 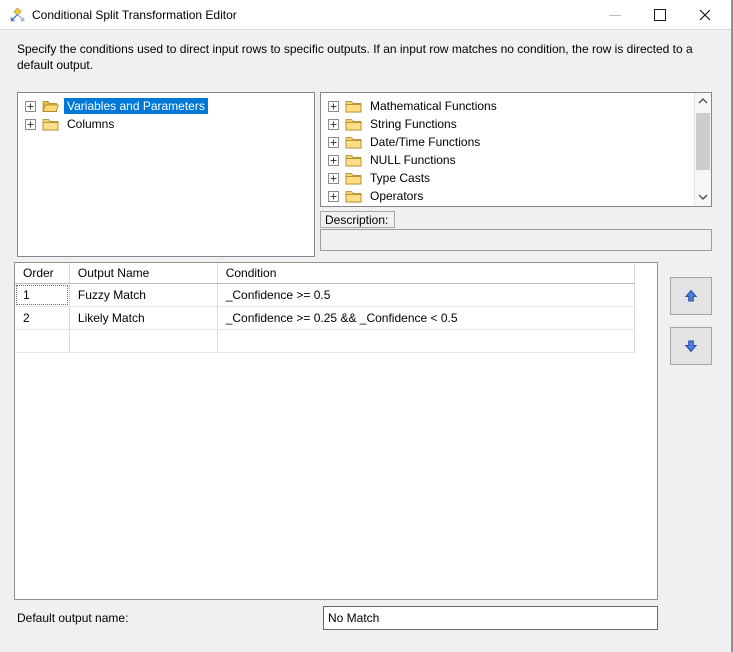 What do you see at coordinates (507, 178) in the screenshot?
I see `tree-item-type-casts: Type Casts` at bounding box center [507, 178].